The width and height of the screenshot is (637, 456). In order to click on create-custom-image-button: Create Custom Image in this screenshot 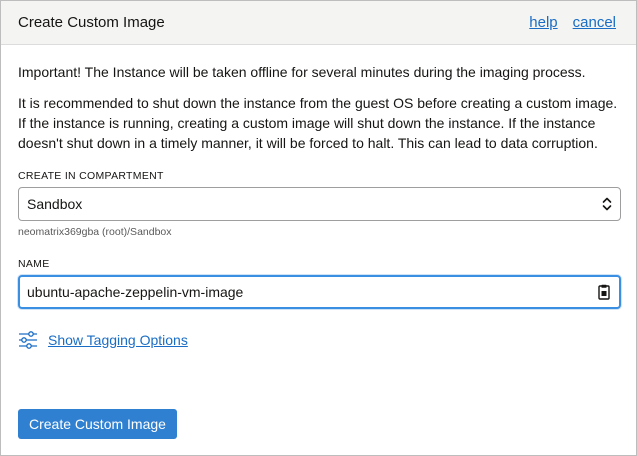, I will do `click(97, 424)`.